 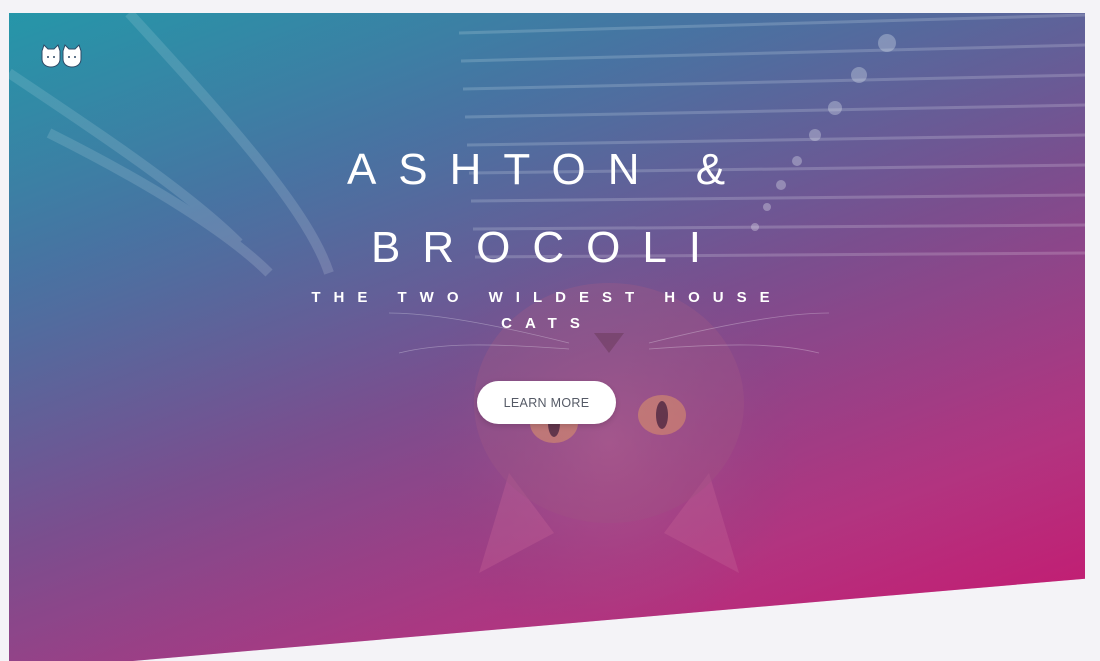 What do you see at coordinates (547, 323) in the screenshot?
I see `hero-subtitle-line-2: CATS` at bounding box center [547, 323].